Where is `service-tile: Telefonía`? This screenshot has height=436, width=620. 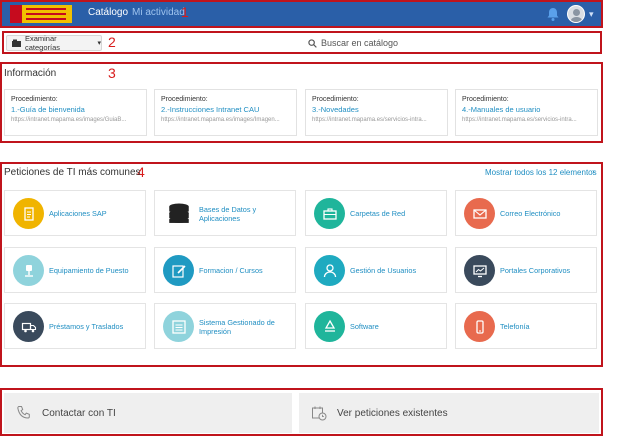
service-tile: Telefonía is located at coordinates (526, 326).